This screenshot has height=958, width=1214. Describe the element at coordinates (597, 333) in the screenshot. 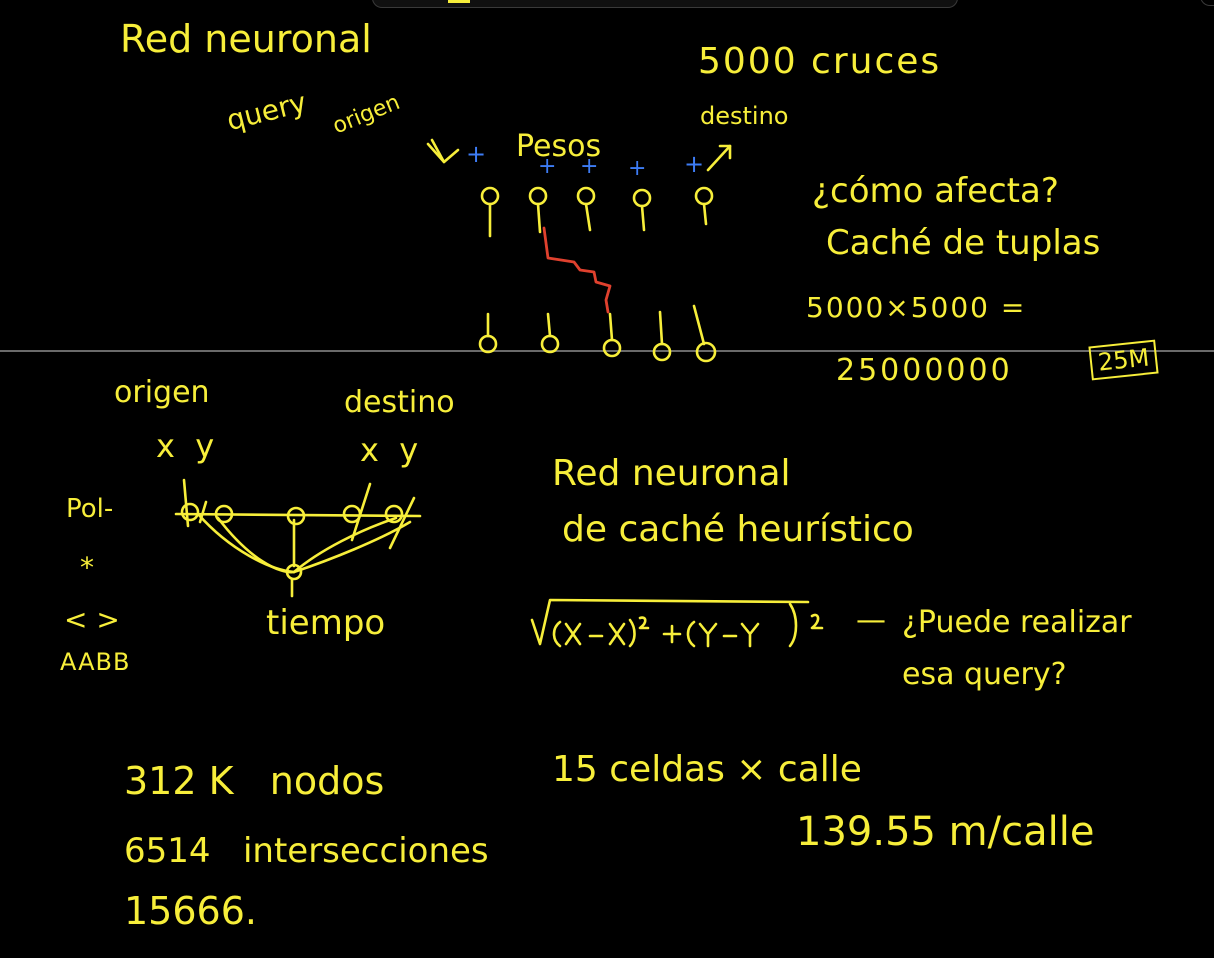

I see `output-neurons-icon` at that location.